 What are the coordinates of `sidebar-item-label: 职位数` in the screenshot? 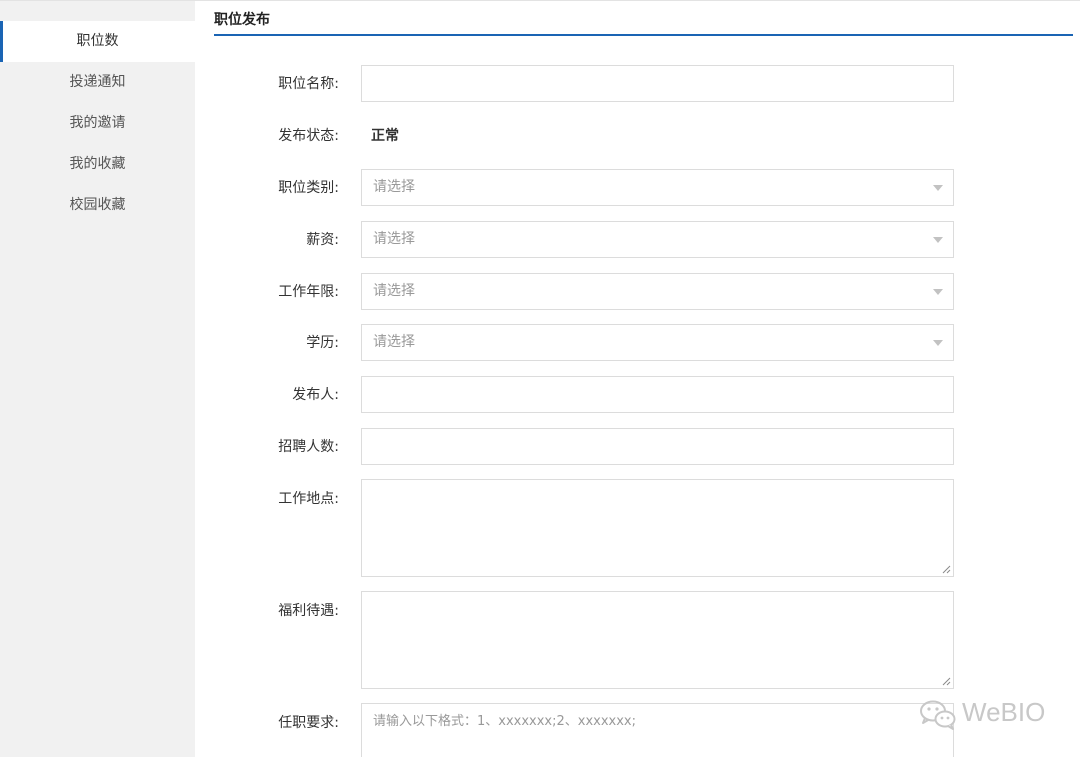 It's located at (97, 41).